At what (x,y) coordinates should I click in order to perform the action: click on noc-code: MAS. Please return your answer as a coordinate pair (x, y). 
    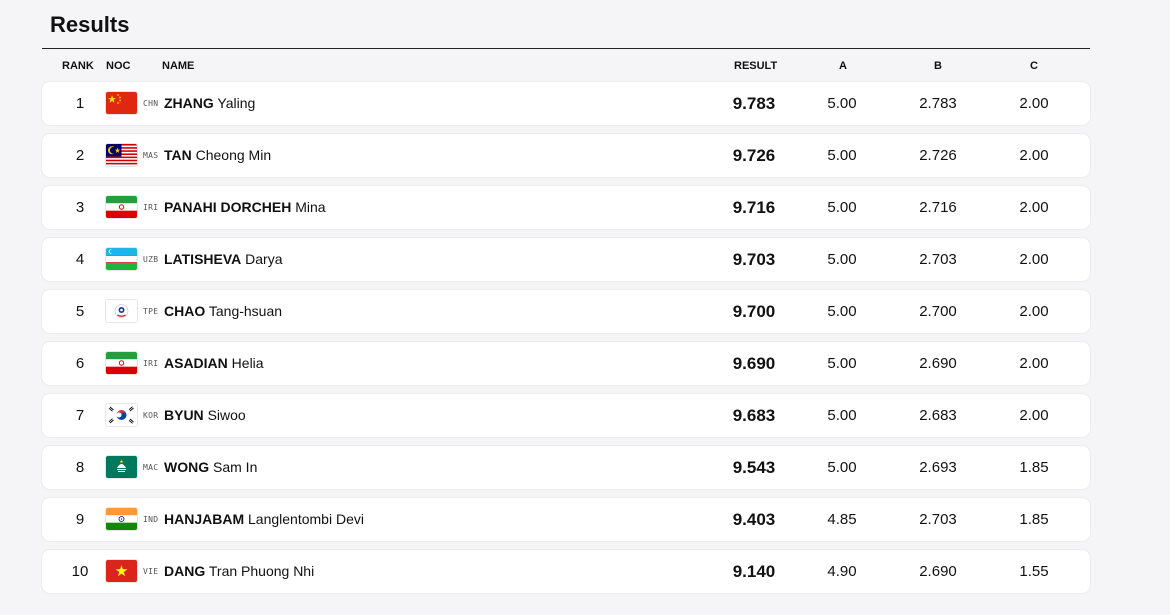
    Looking at the image, I should click on (151, 155).